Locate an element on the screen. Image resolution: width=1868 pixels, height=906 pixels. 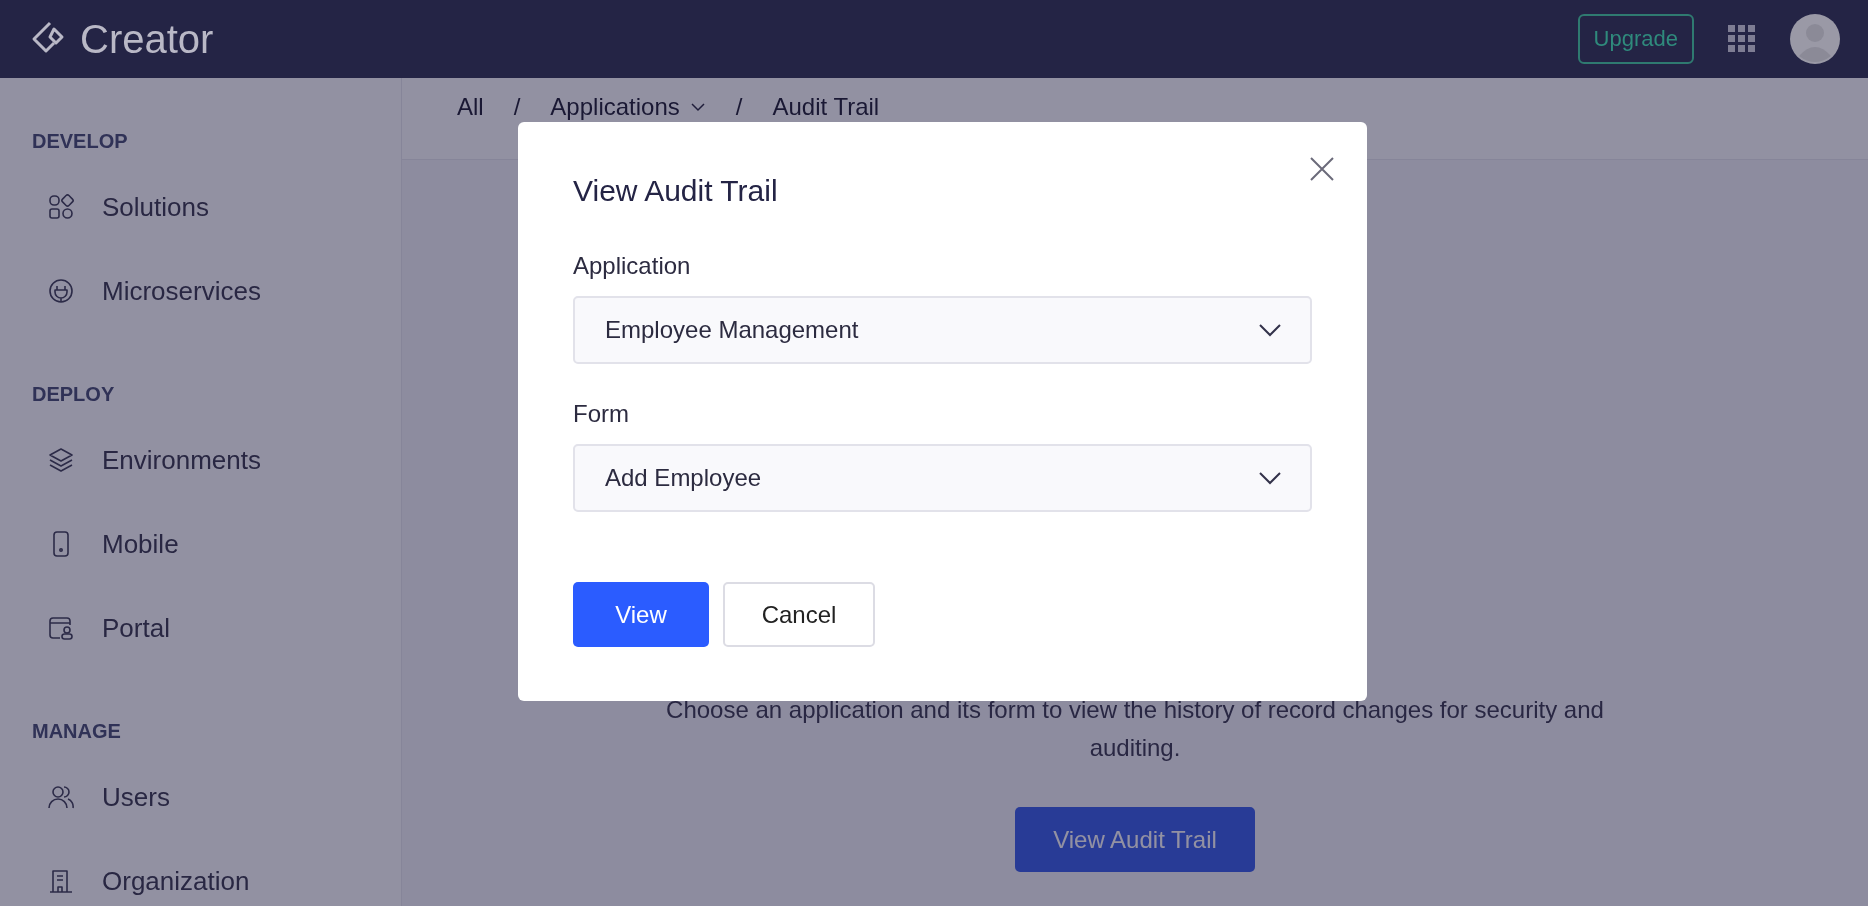
close-icon is located at coordinates (1322, 169).